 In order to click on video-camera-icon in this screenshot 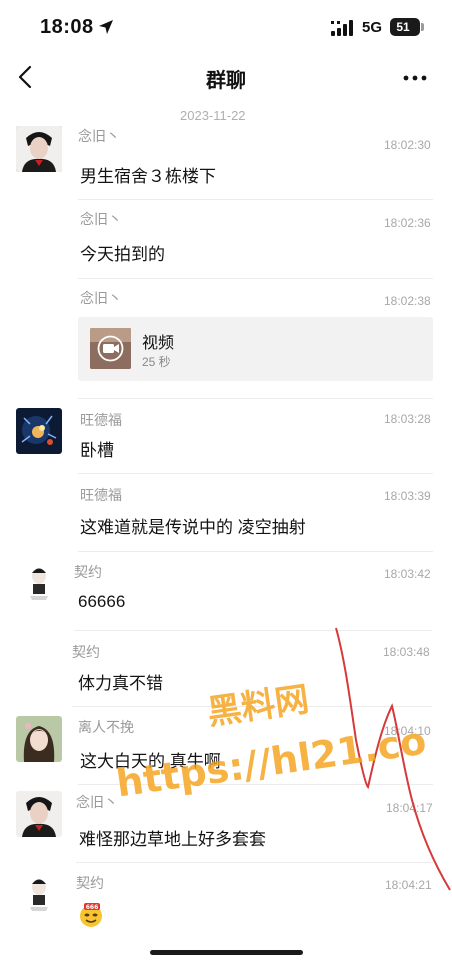, I will do `click(110, 348)`.